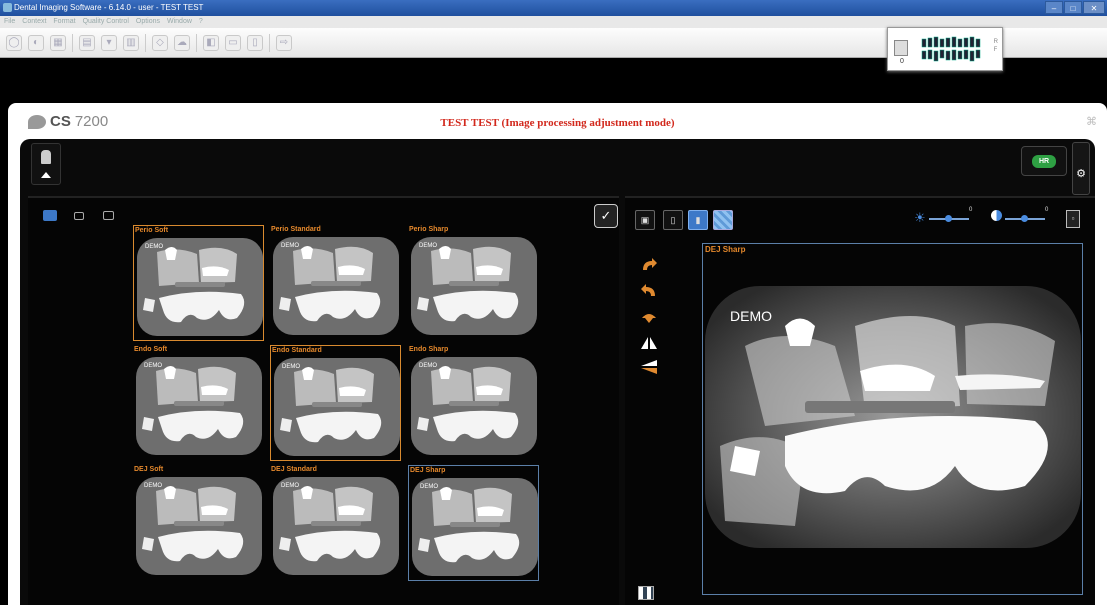  I want to click on app-icon, so click(7, 7).